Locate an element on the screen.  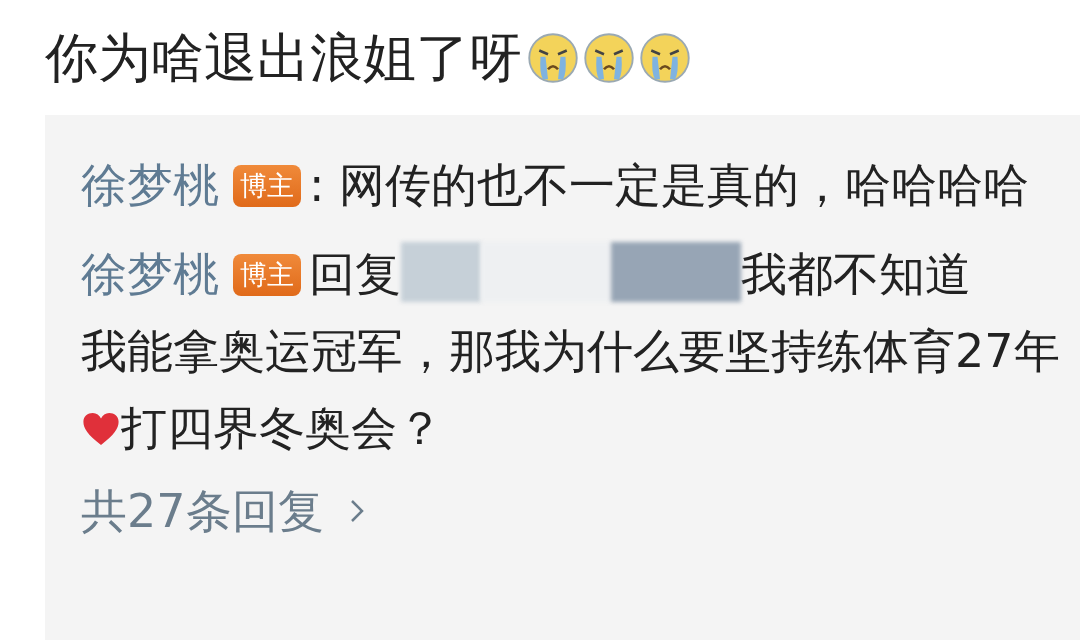
reply-text: : 网传的也不一定是真的，哈哈 is located at coordinates (623, 185).